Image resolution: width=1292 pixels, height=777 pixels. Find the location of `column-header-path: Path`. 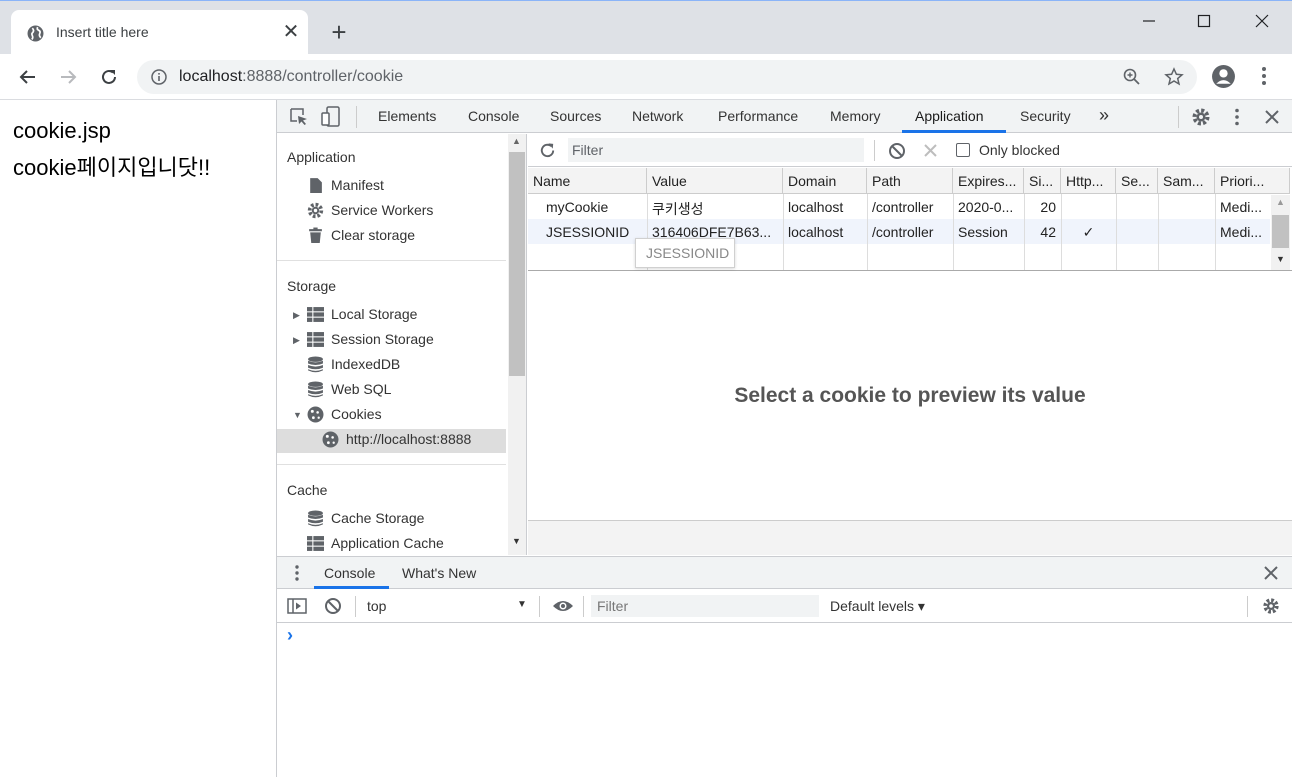

column-header-path: Path is located at coordinates (910, 181).